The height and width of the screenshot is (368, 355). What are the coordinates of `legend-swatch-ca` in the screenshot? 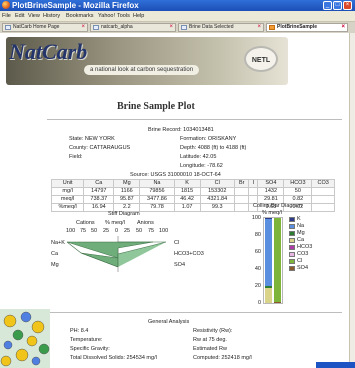 It's located at (292, 240).